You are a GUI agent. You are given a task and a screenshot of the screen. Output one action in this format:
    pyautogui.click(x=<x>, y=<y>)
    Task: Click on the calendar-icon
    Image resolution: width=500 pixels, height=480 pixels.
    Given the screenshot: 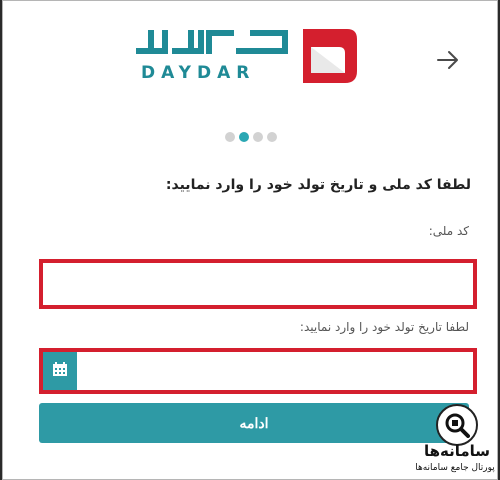 What is the action you would take?
    pyautogui.click(x=60, y=371)
    